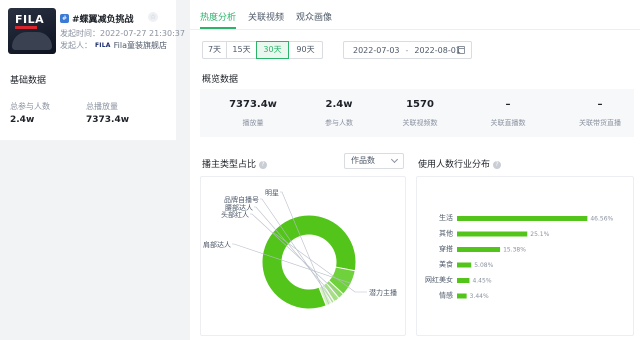 The image size is (640, 340). I want to click on donut-label: 品牌自播号, so click(241, 199).